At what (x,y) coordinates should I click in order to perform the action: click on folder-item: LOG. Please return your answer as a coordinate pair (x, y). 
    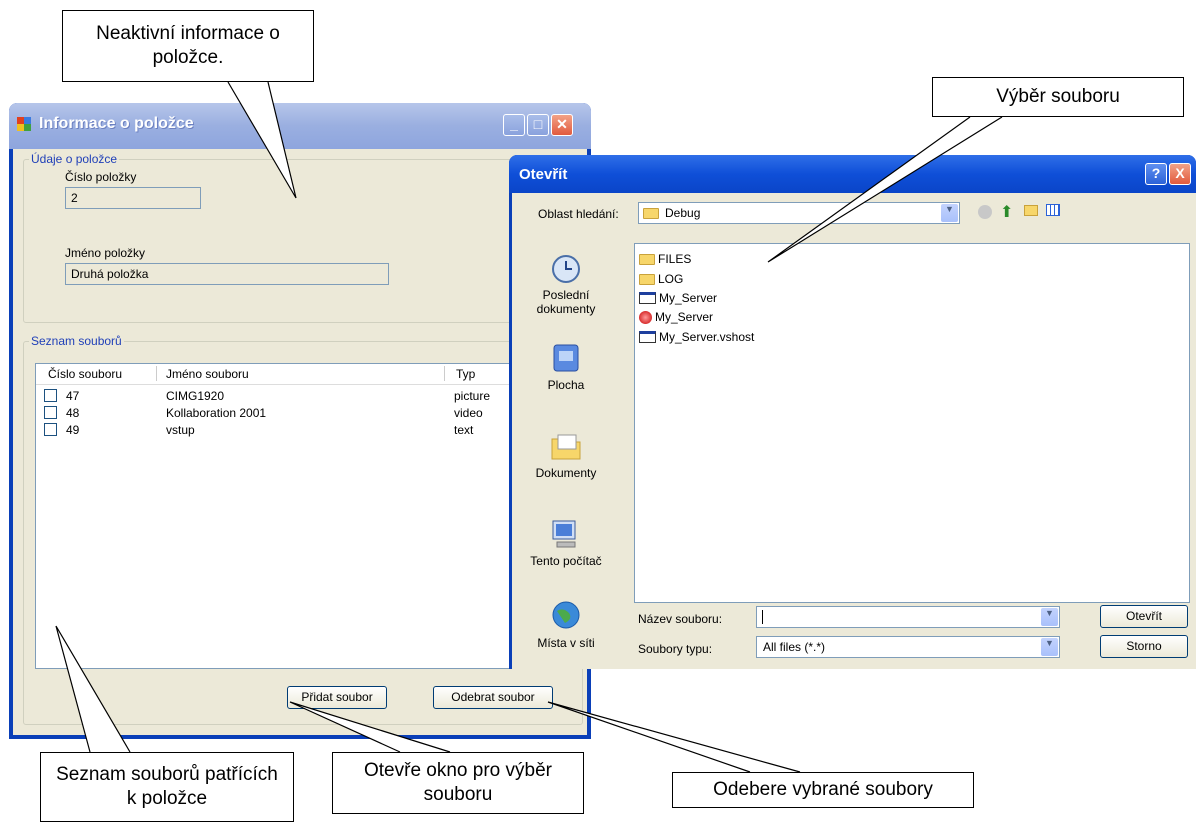
    Looking at the image, I should click on (661, 279).